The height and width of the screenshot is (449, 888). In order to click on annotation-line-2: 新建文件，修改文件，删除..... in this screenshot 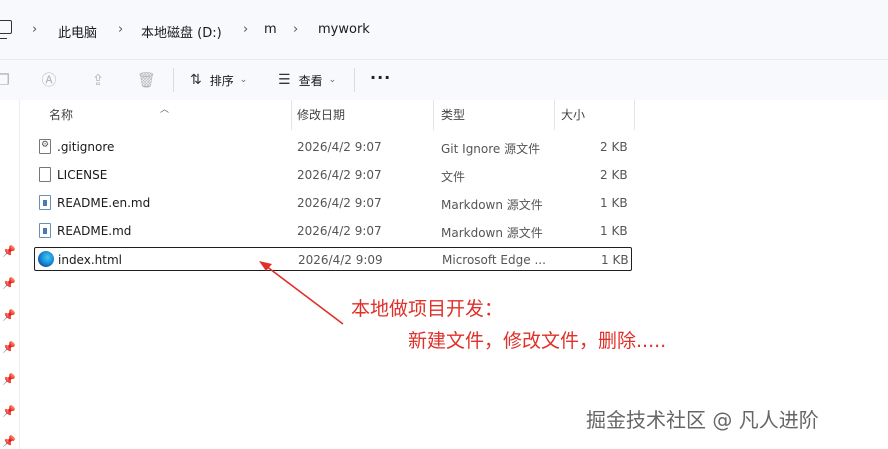, I will do `click(537, 341)`.